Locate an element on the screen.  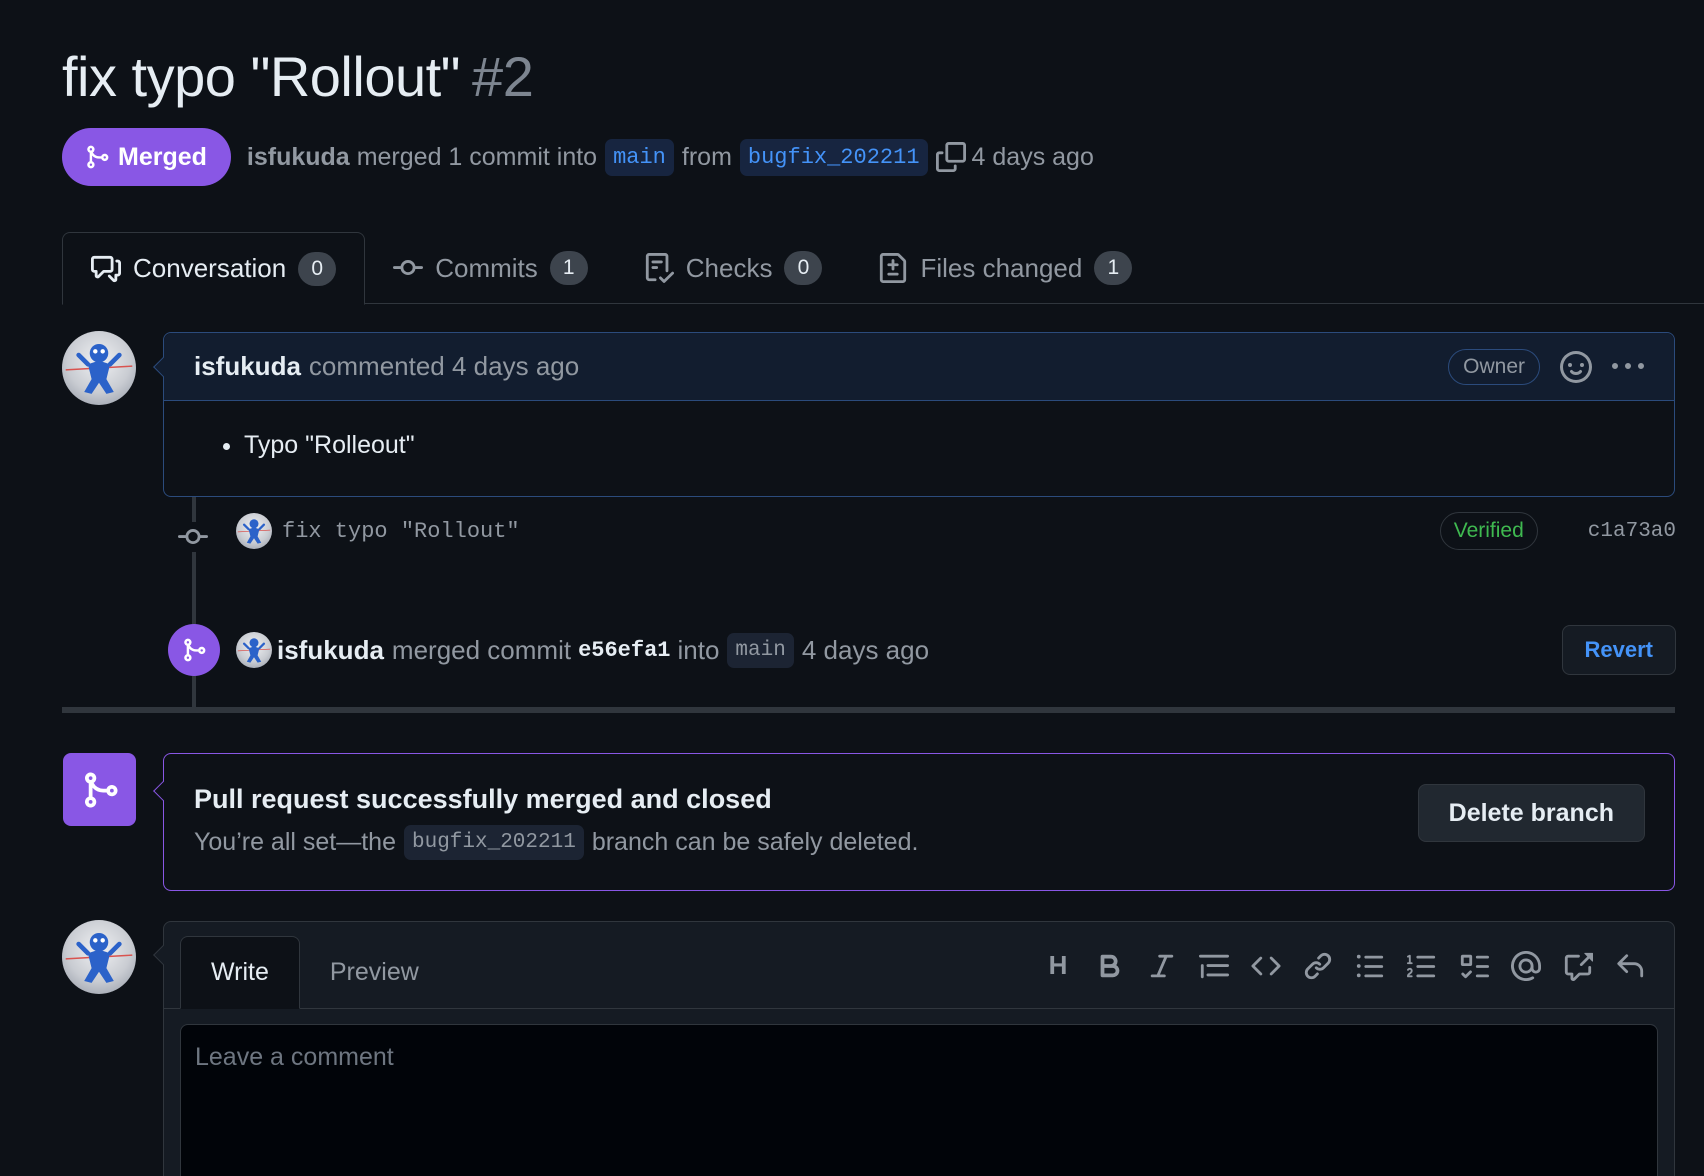
tasklist-icon is located at coordinates (1474, 966).